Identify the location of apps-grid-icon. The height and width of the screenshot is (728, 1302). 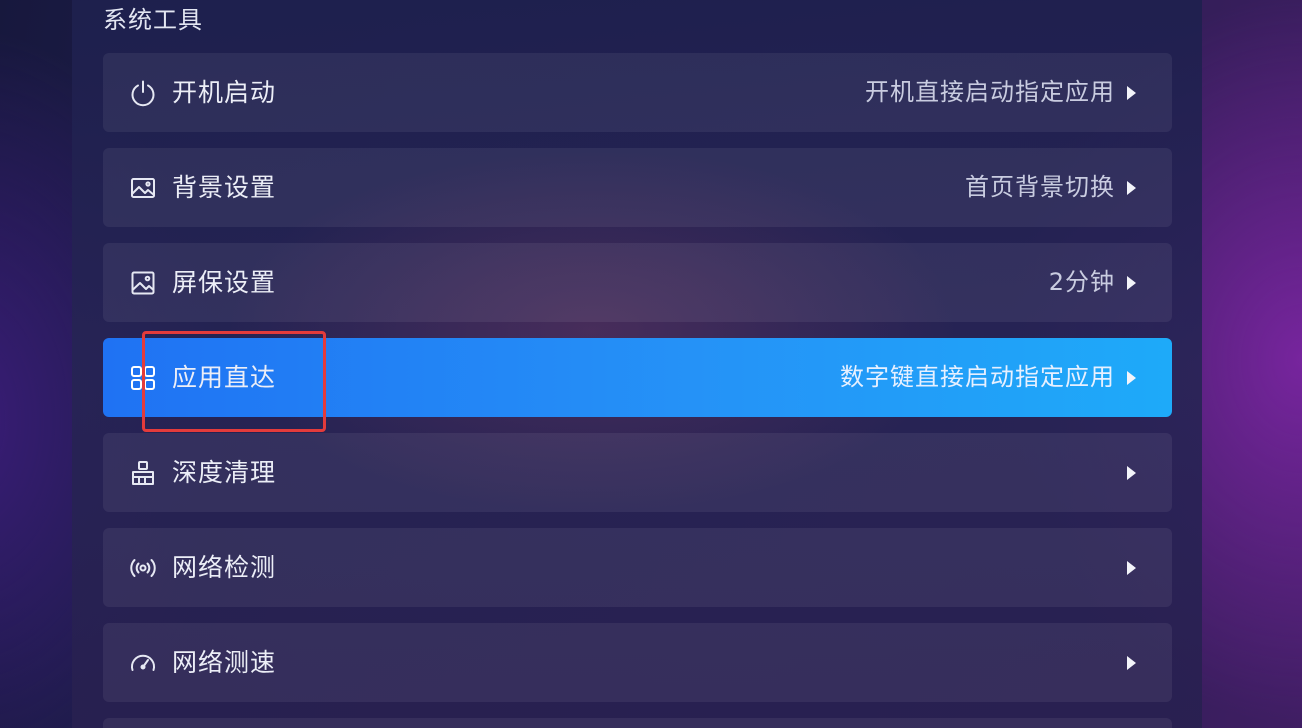
(143, 378).